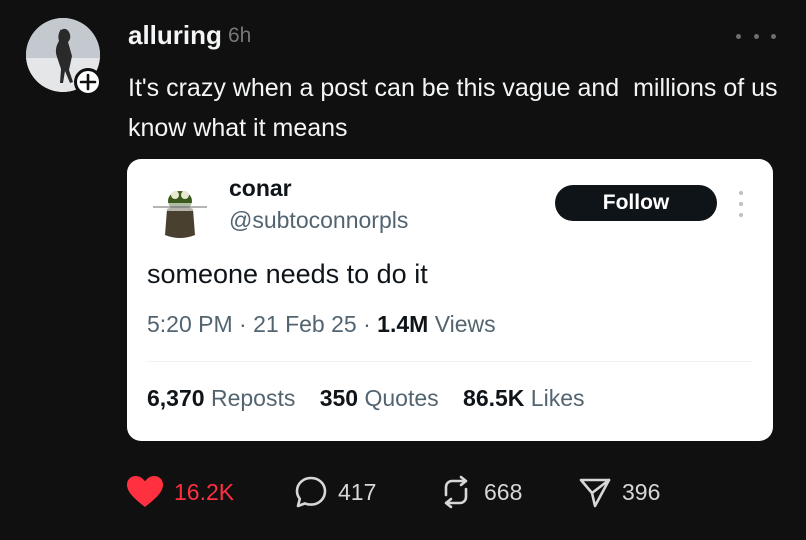 This screenshot has width=806, height=540. What do you see at coordinates (240, 35) in the screenshot?
I see `post-timestamp: 6h` at bounding box center [240, 35].